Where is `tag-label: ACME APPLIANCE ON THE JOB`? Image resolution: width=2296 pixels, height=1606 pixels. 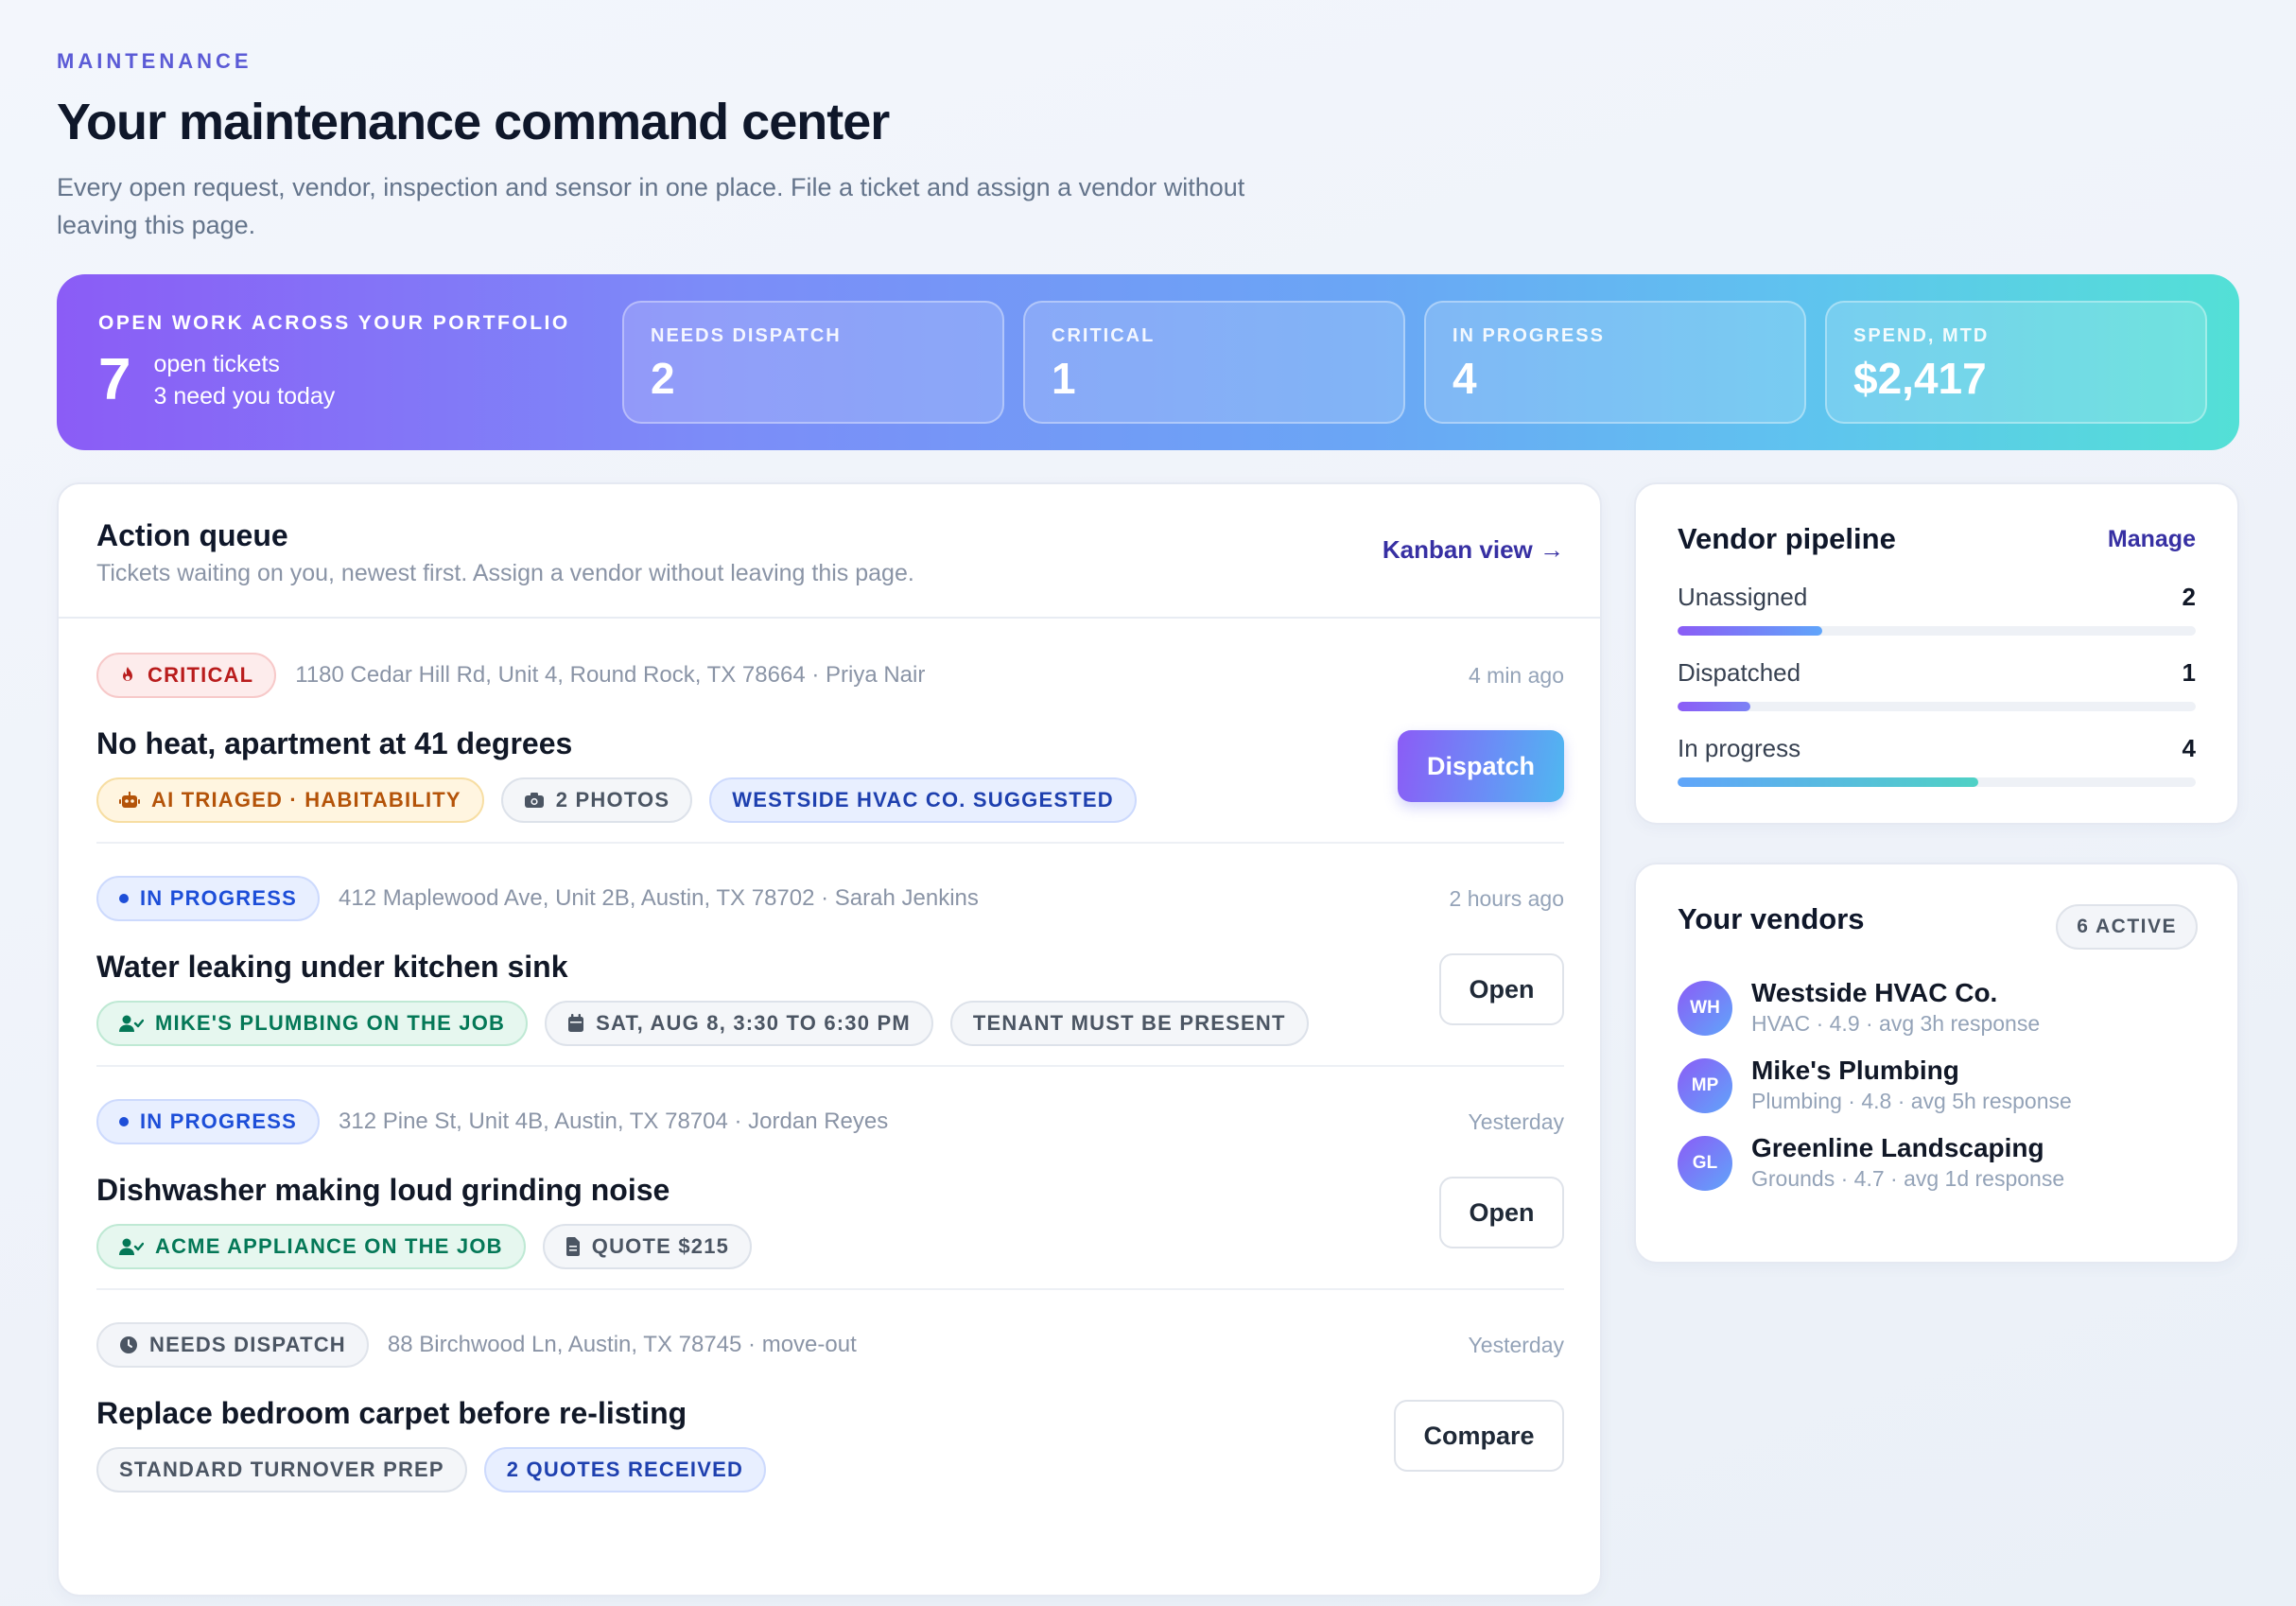 tag-label: ACME APPLIANCE ON THE JOB is located at coordinates (329, 1246).